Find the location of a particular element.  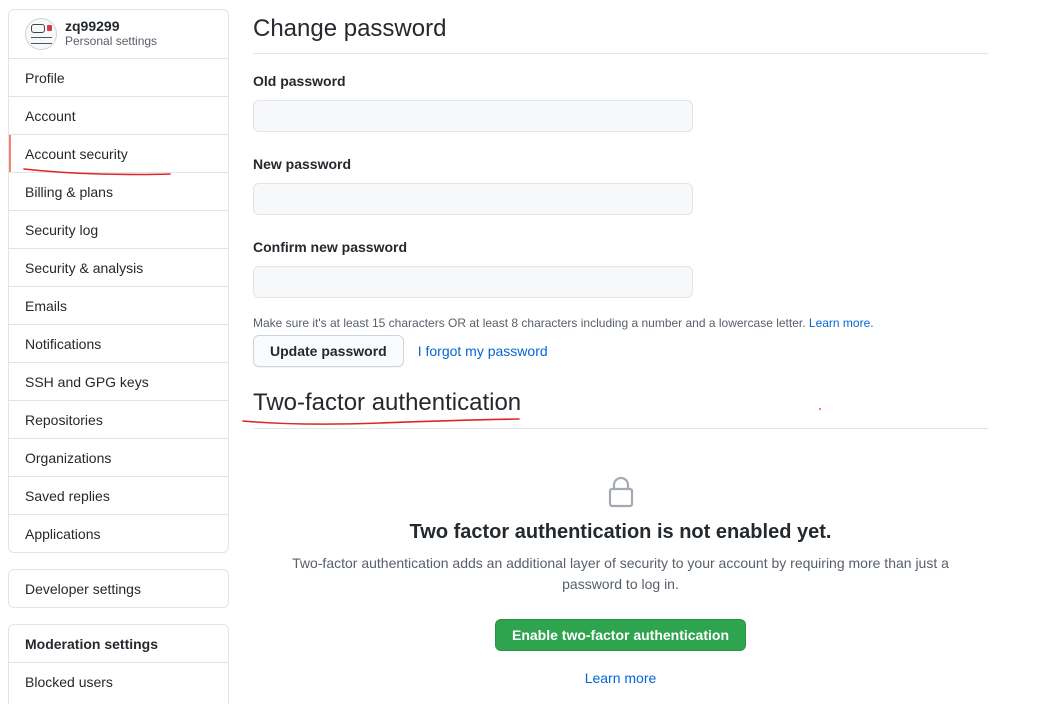

moderation-heading: Moderation settings is located at coordinates (118, 644).